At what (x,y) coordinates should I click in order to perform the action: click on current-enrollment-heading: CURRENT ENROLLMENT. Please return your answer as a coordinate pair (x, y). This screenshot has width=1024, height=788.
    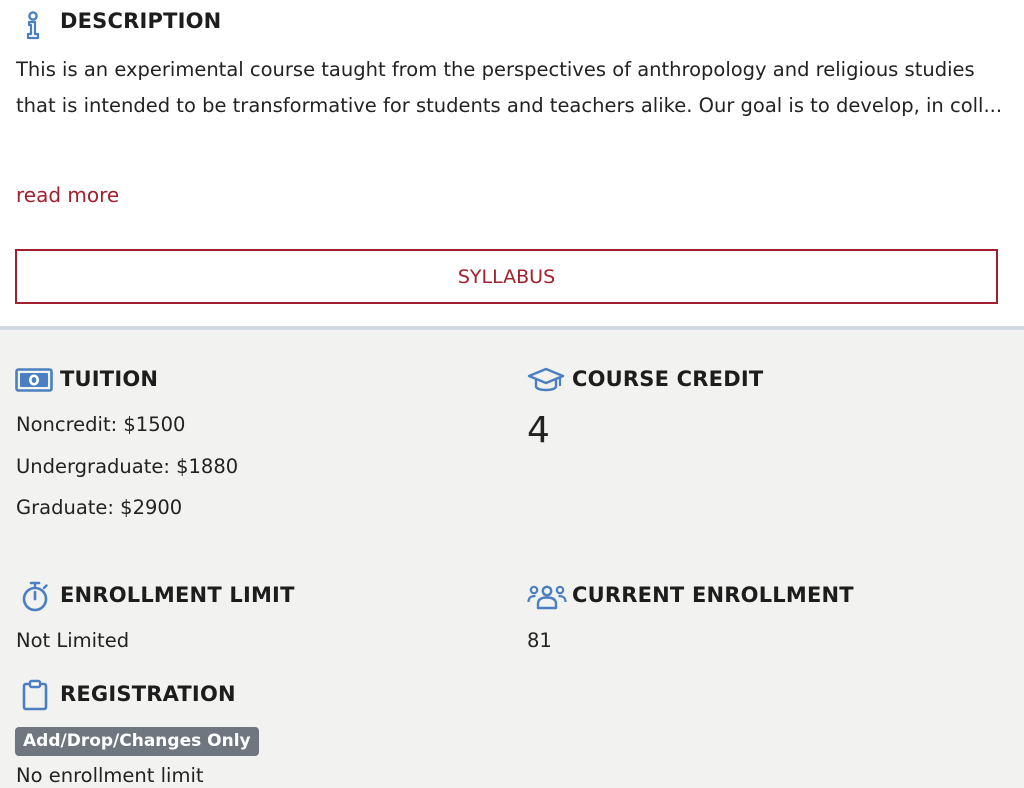
    Looking at the image, I should click on (713, 595).